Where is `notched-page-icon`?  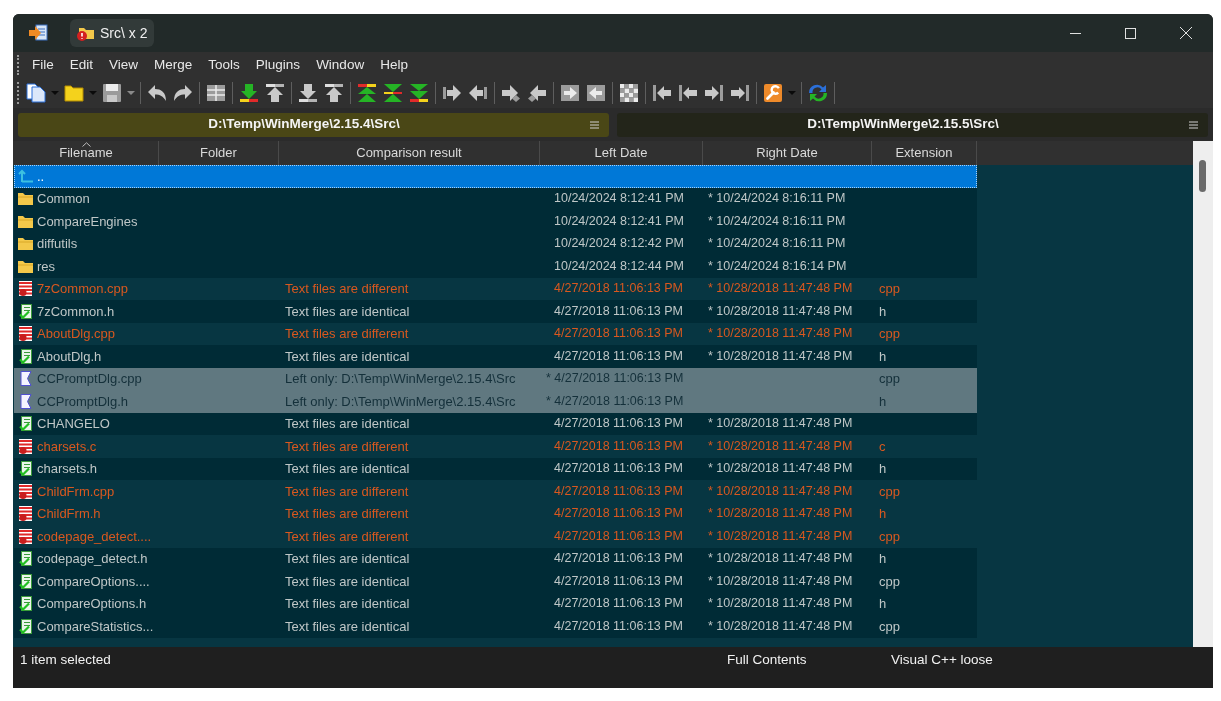
notched-page-icon is located at coordinates (25, 379).